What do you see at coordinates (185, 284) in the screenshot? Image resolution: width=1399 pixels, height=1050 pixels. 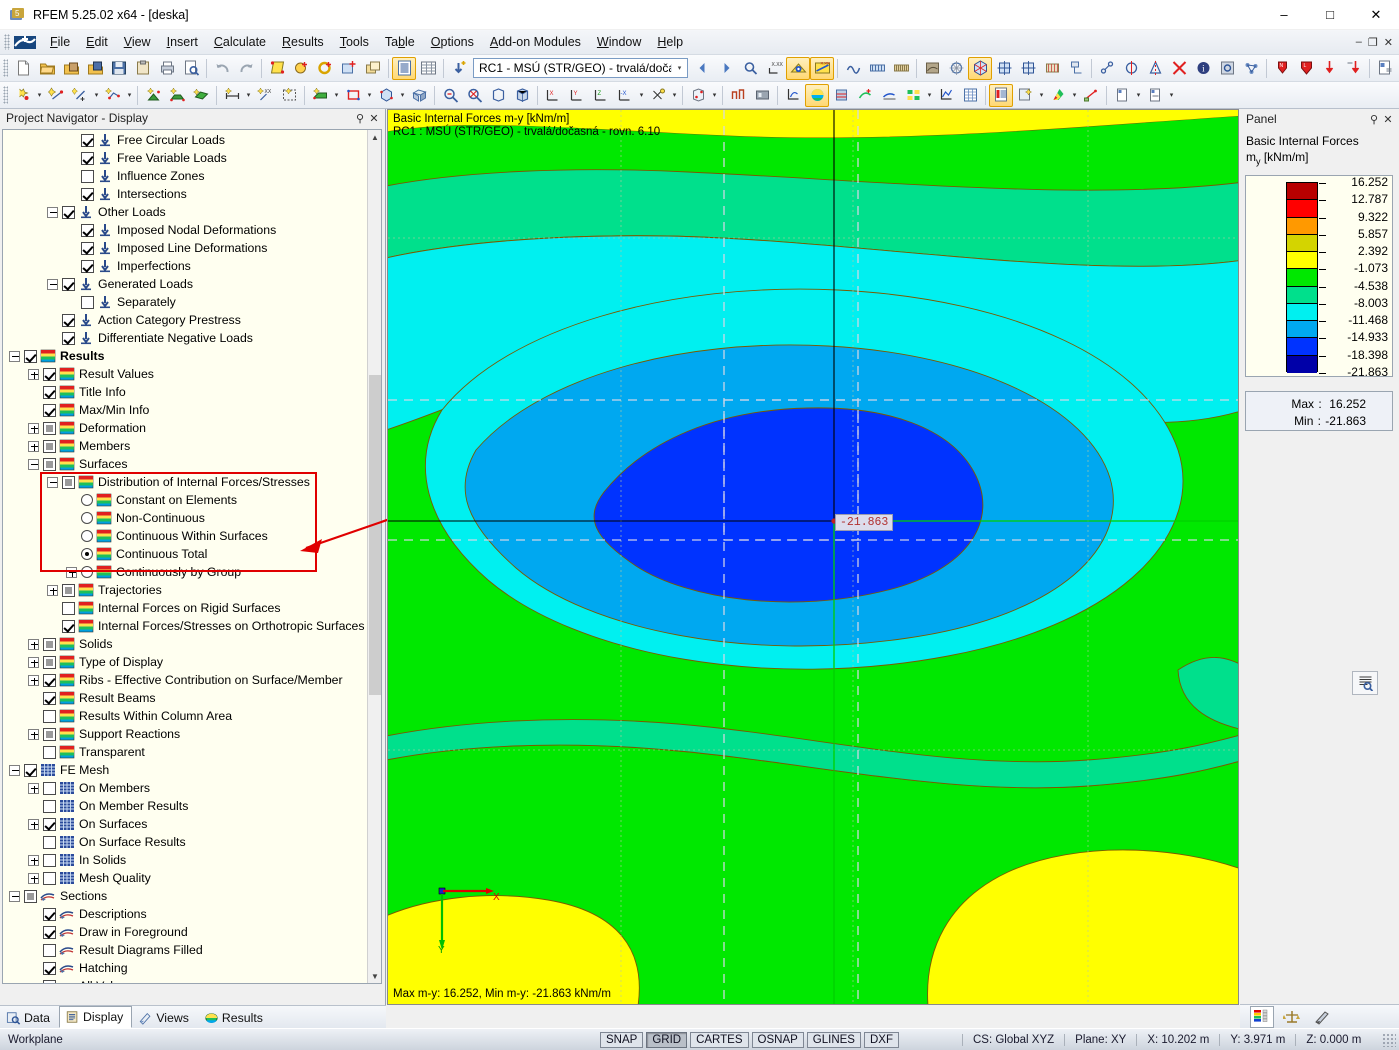 I see `tree-item-generated-loads: Generated Loads` at bounding box center [185, 284].